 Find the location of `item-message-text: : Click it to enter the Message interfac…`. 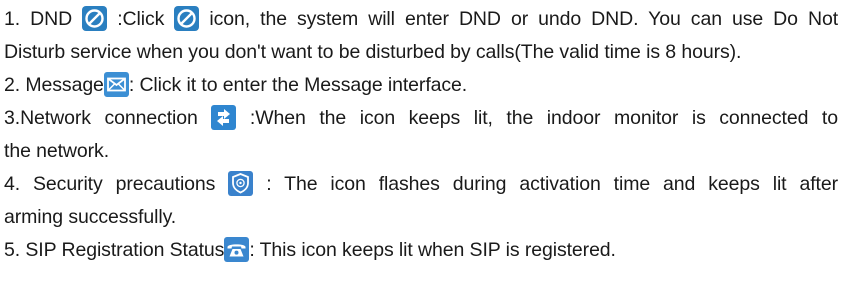

item-message-text: : Click it to enter the Message interfac… is located at coordinates (298, 85).